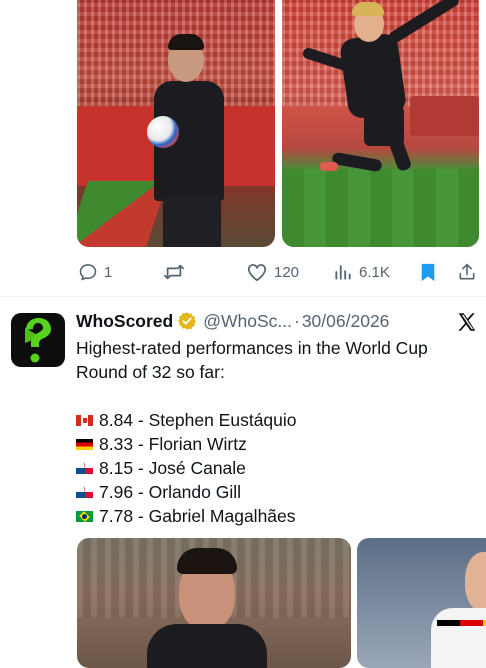 This screenshot has width=486, height=668. I want to click on rating-value: 7.96, so click(116, 492).